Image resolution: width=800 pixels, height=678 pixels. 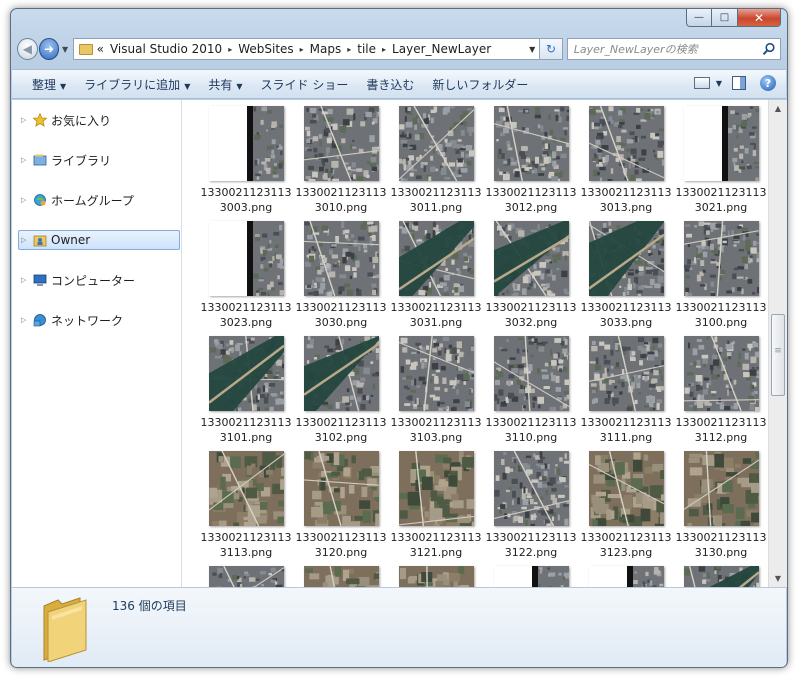 I want to click on scroll-down-button: ▼, so click(x=778, y=578).